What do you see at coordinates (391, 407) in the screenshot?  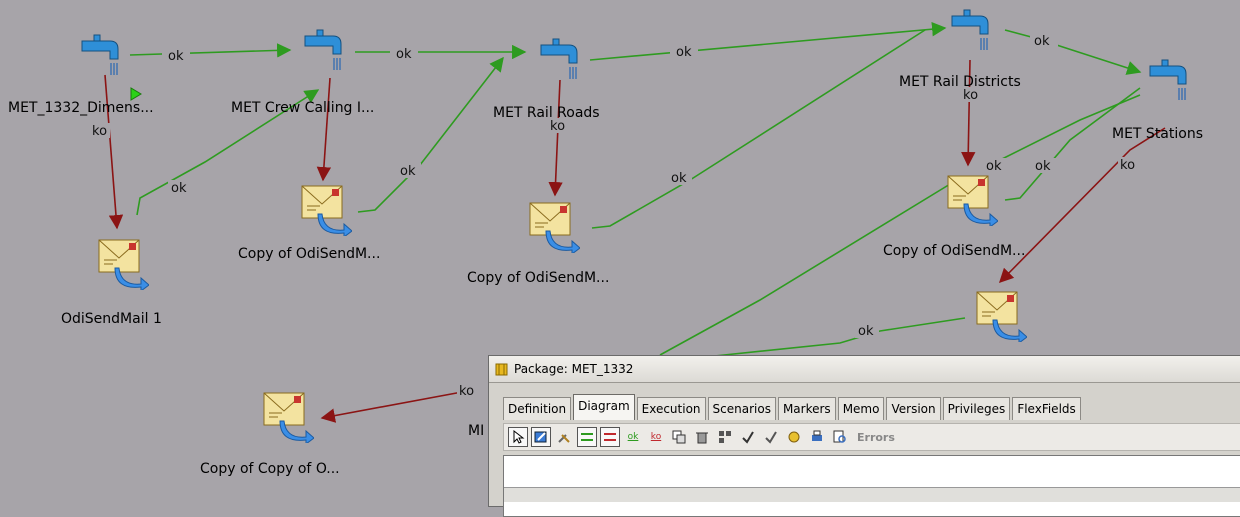 I see `link-ko-window-copycopy` at bounding box center [391, 407].